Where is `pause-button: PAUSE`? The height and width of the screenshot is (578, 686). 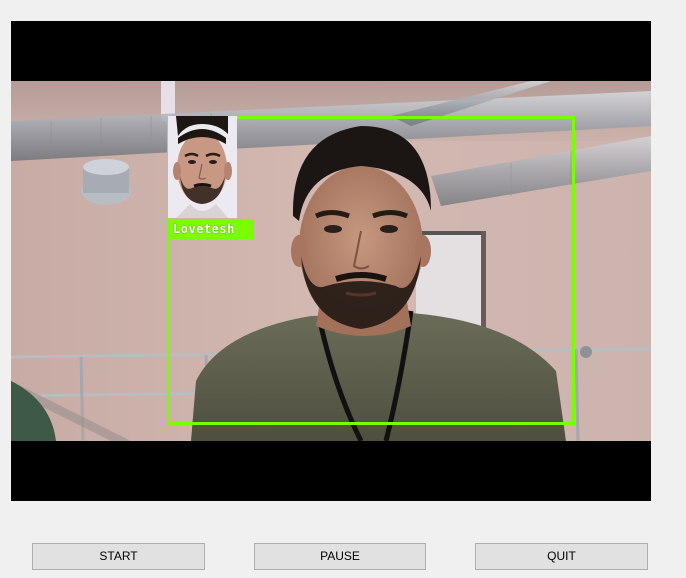
pause-button: PAUSE is located at coordinates (340, 556).